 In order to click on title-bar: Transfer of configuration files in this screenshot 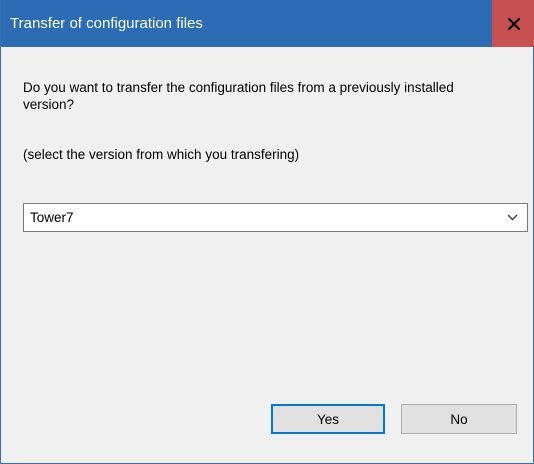, I will do `click(267, 23)`.